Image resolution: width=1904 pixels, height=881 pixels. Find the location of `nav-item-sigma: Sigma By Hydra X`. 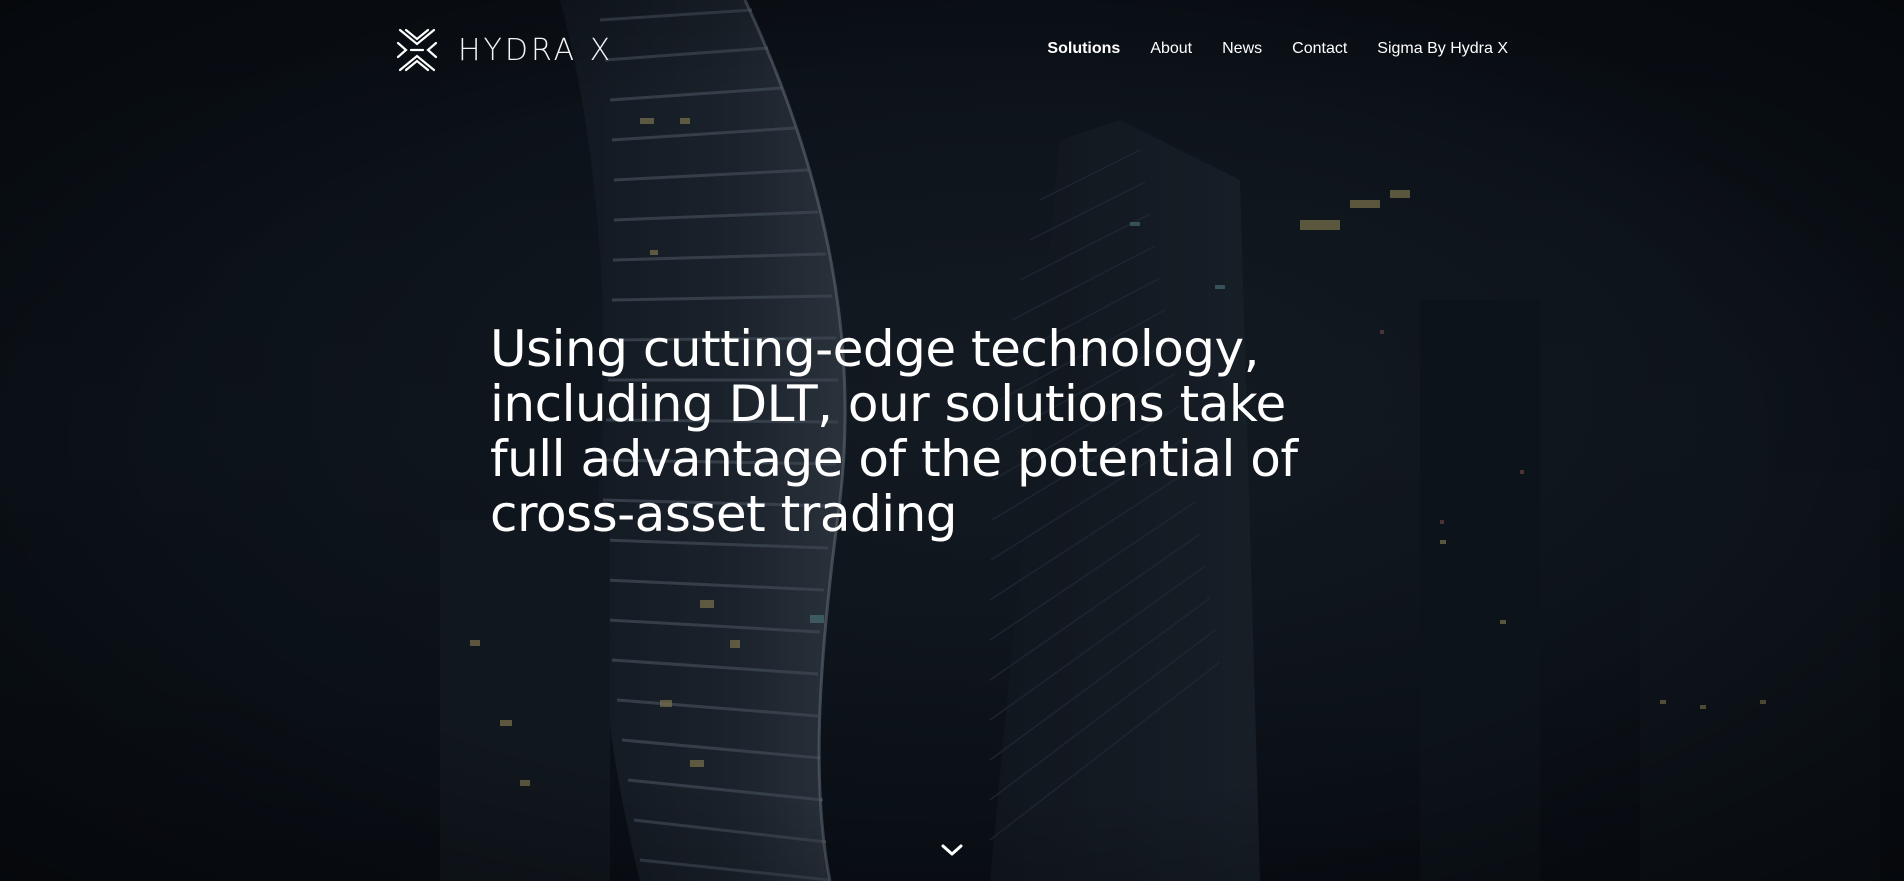

nav-item-sigma: Sigma By Hydra X is located at coordinates (1442, 49).